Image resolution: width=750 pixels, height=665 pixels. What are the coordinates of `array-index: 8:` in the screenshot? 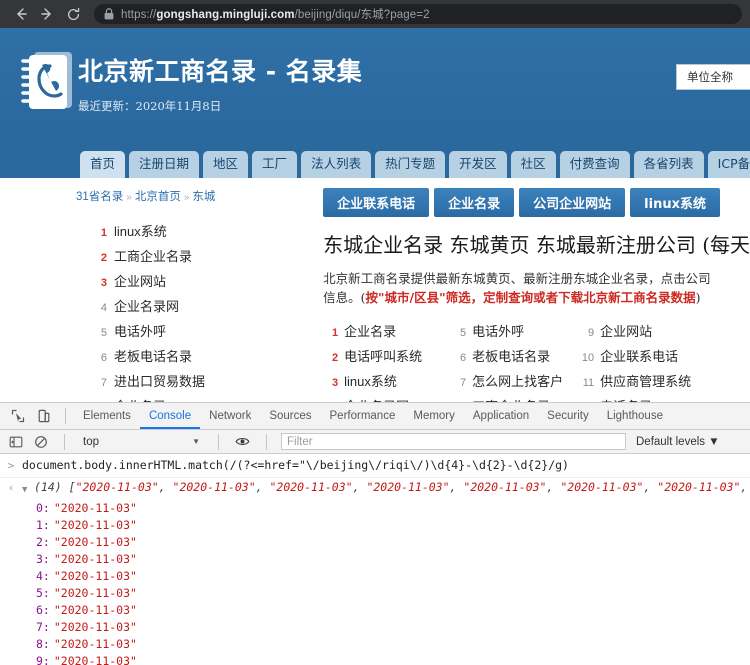 It's located at (43, 644).